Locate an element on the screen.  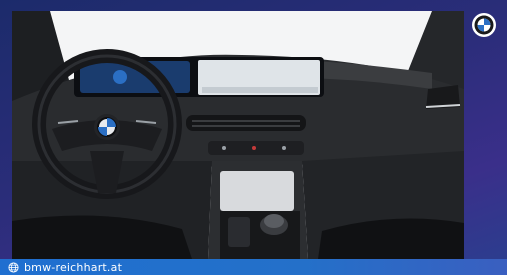
footer-bar: bmw-reichhart.at is located at coordinates (253, 267).